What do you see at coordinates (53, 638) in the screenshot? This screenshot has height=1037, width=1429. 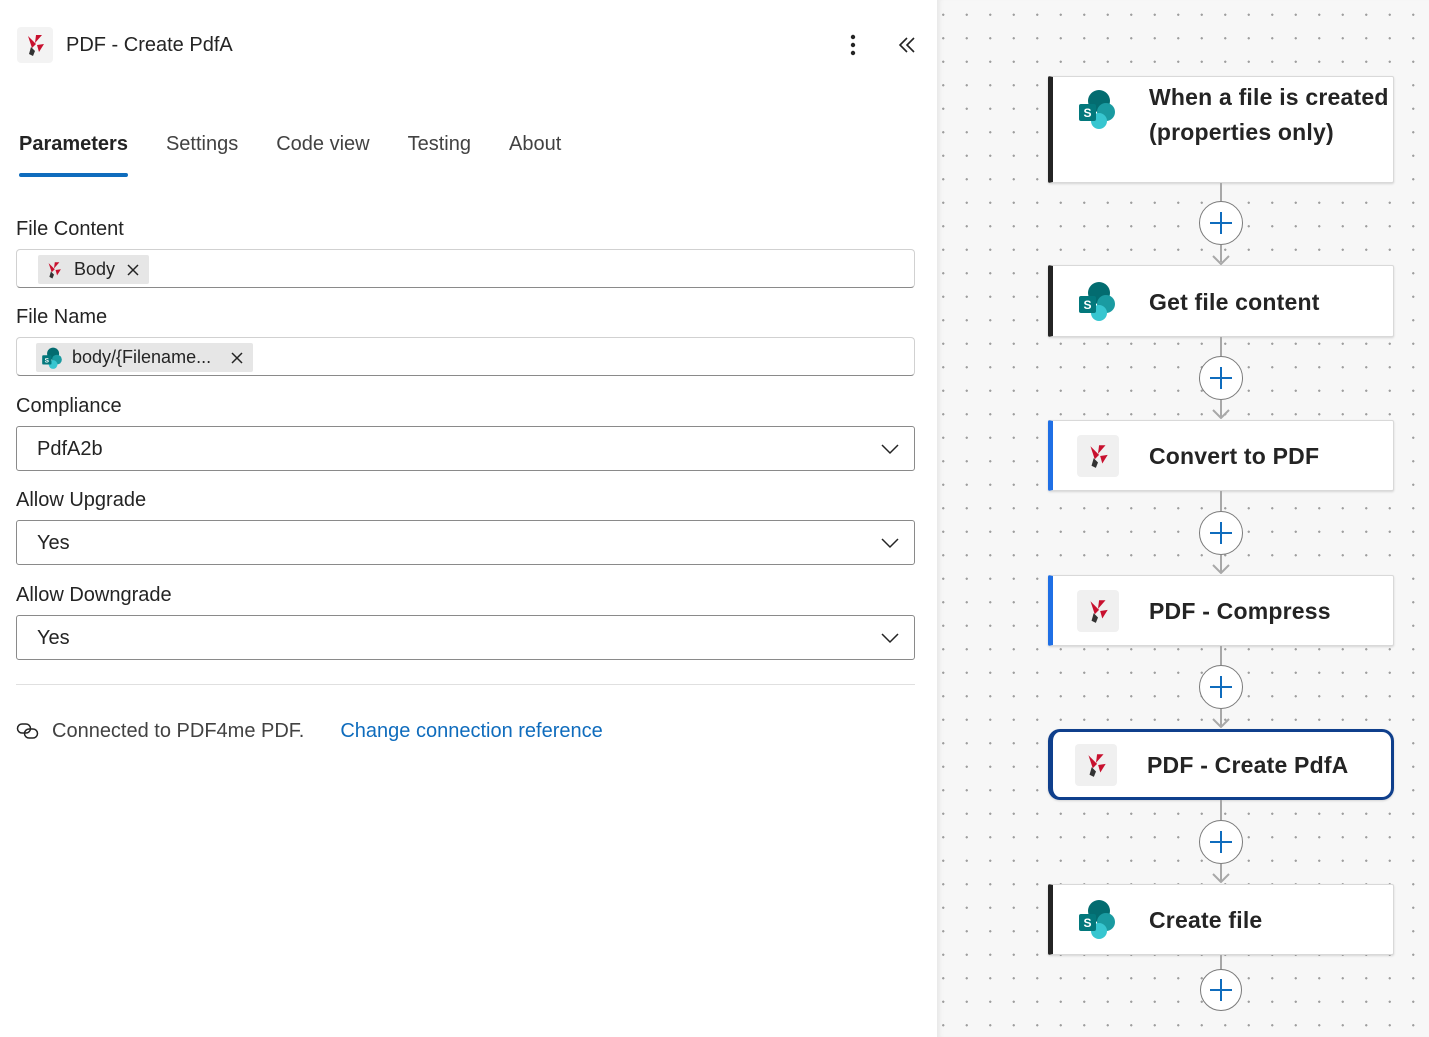 I see `allow-downgrade-value: Yes` at bounding box center [53, 638].